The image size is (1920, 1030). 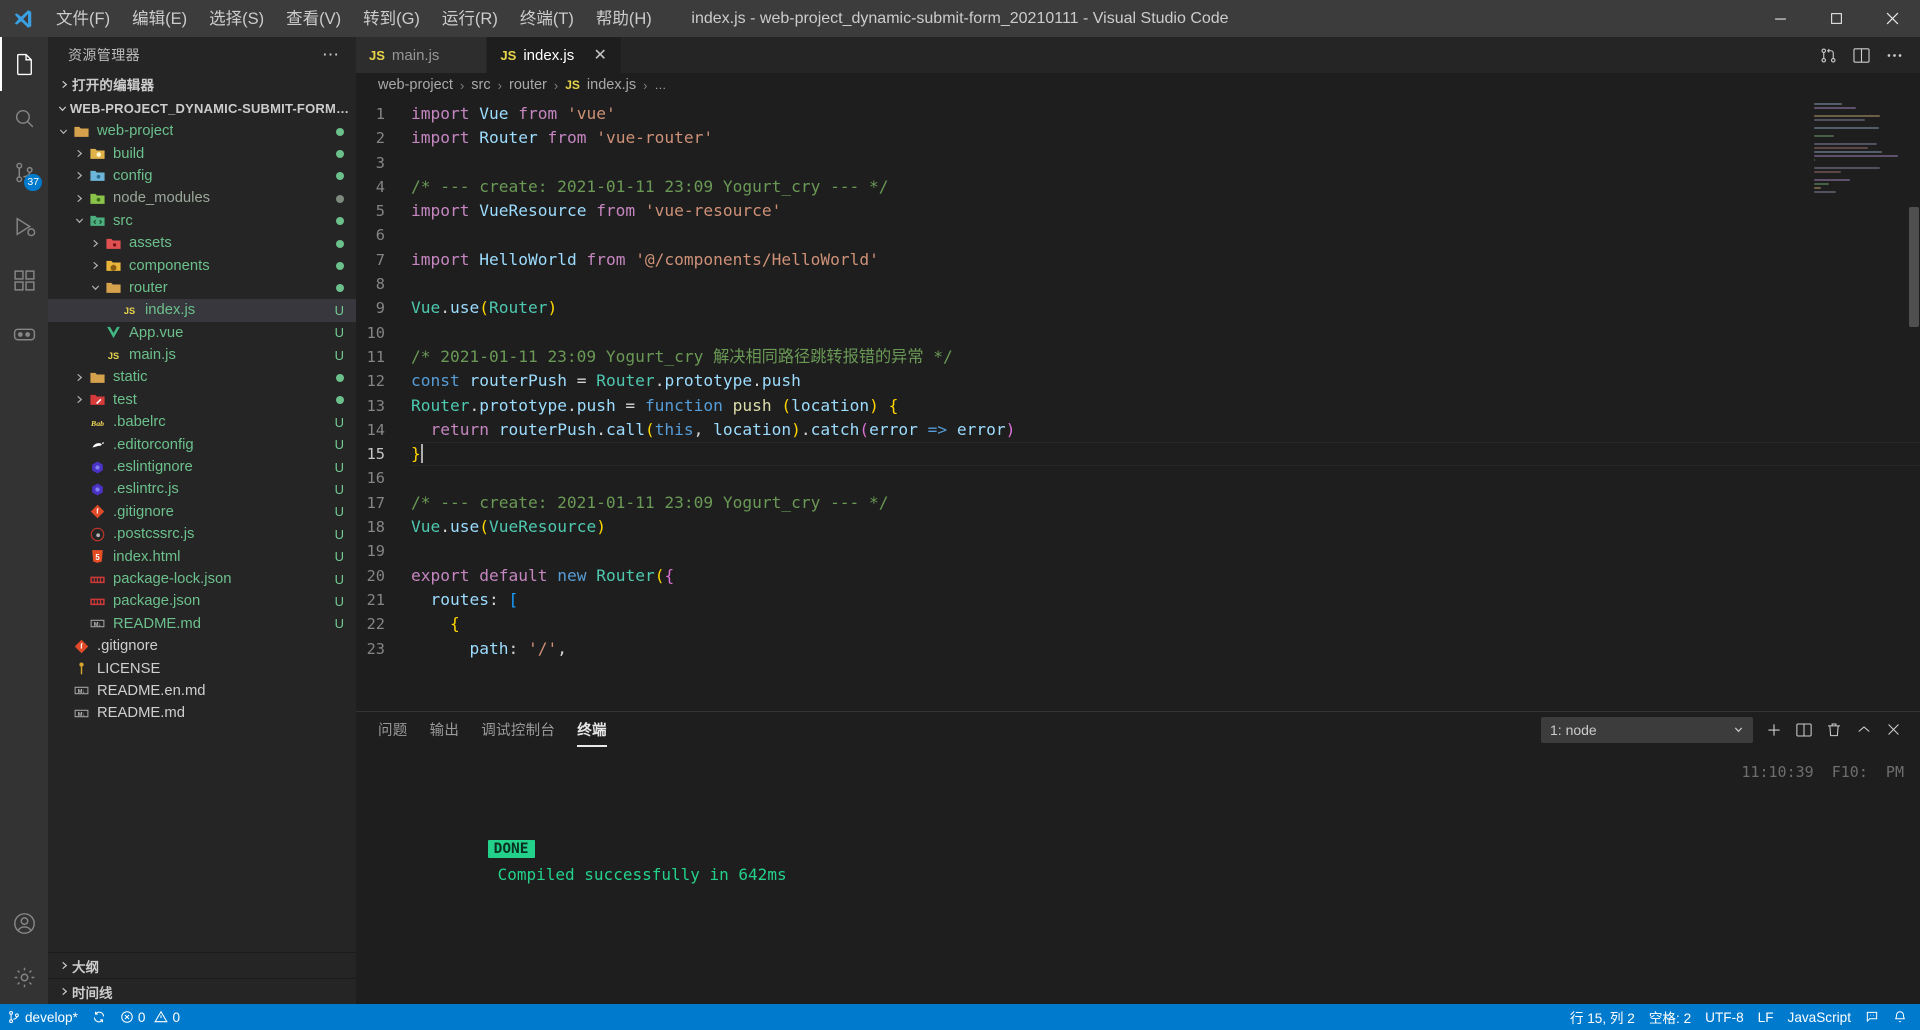 What do you see at coordinates (202, 512) in the screenshot?
I see `tree-file-gitignore: .gitignore U` at bounding box center [202, 512].